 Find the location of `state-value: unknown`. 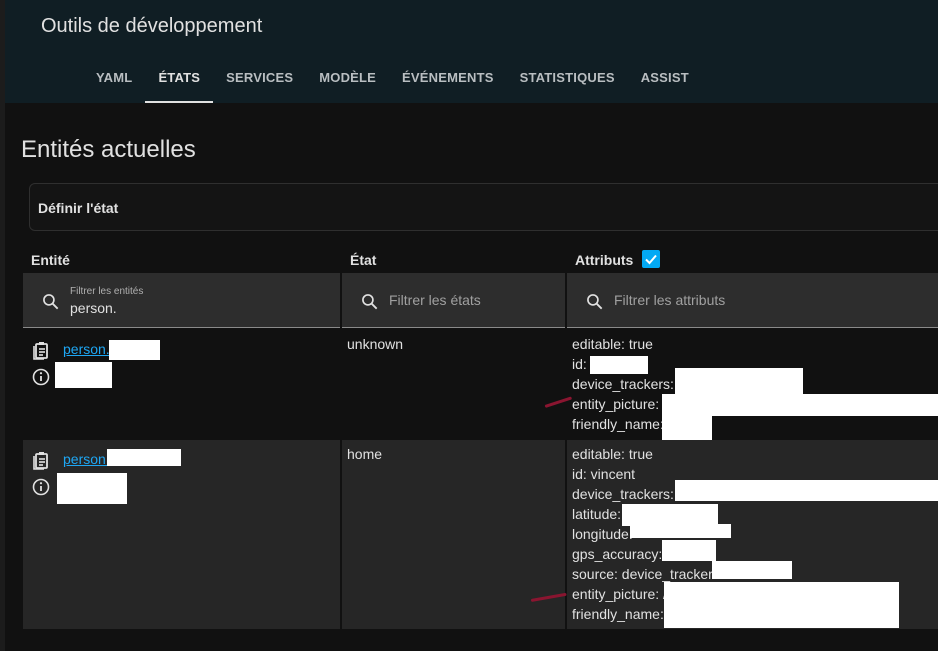

state-value: unknown is located at coordinates (375, 344).